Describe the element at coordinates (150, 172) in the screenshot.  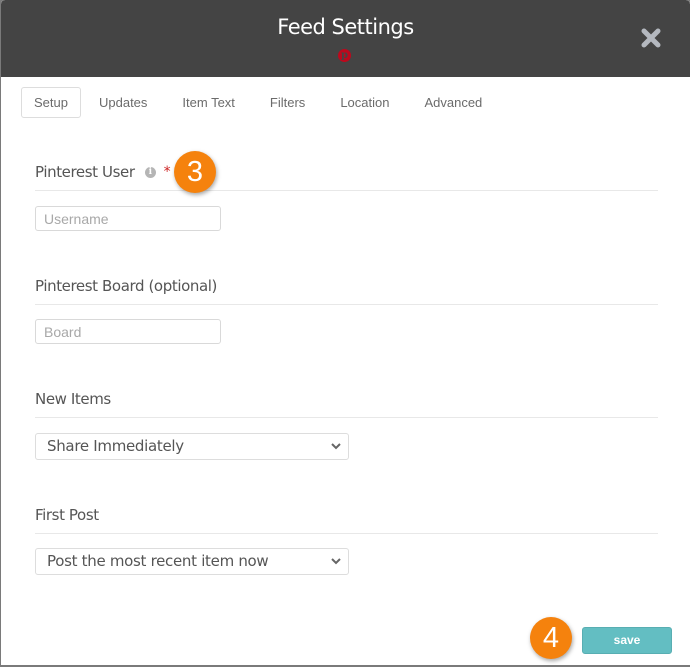
I see `info-icon: i` at that location.